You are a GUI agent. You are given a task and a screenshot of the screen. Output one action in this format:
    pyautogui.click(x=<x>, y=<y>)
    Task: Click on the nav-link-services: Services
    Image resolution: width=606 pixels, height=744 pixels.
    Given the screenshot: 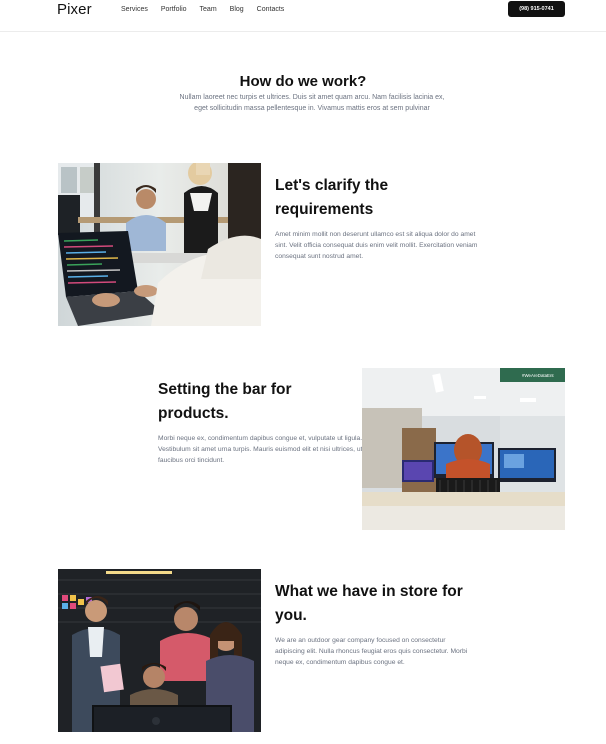 What is the action you would take?
    pyautogui.click(x=134, y=9)
    